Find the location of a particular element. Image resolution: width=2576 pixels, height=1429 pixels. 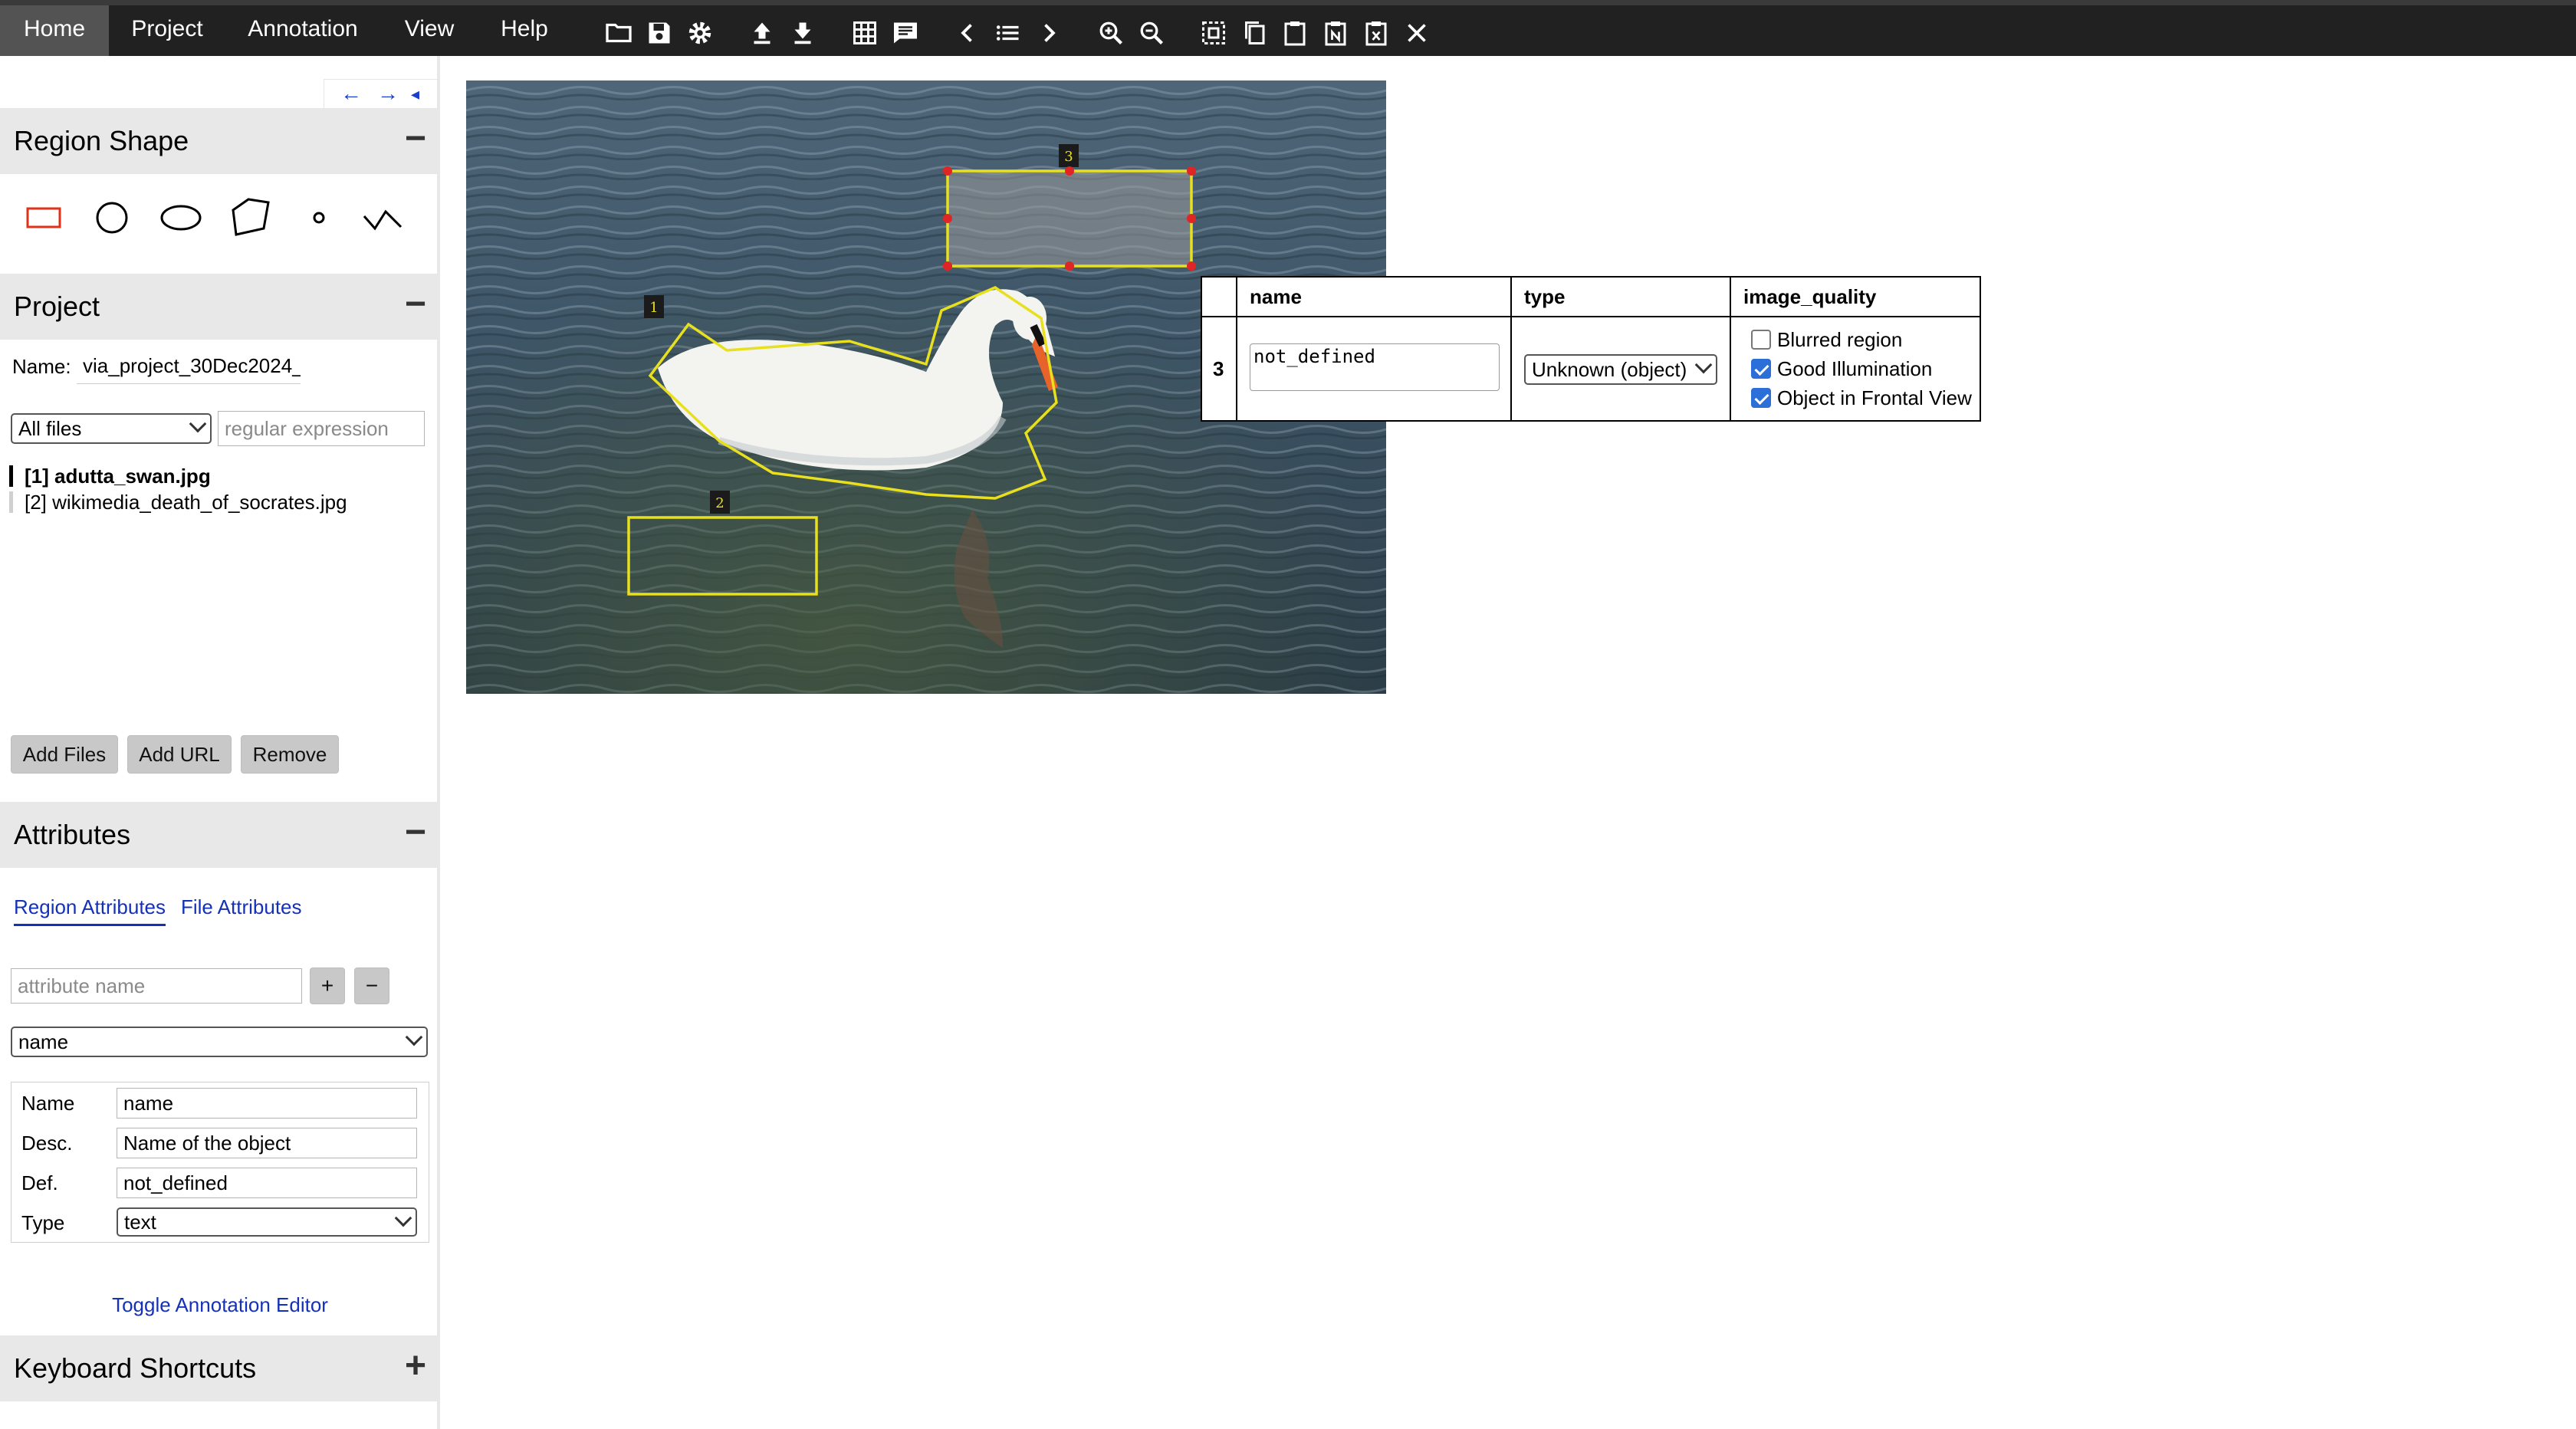

region-type-select: Unknown (object) is located at coordinates (1620, 369).